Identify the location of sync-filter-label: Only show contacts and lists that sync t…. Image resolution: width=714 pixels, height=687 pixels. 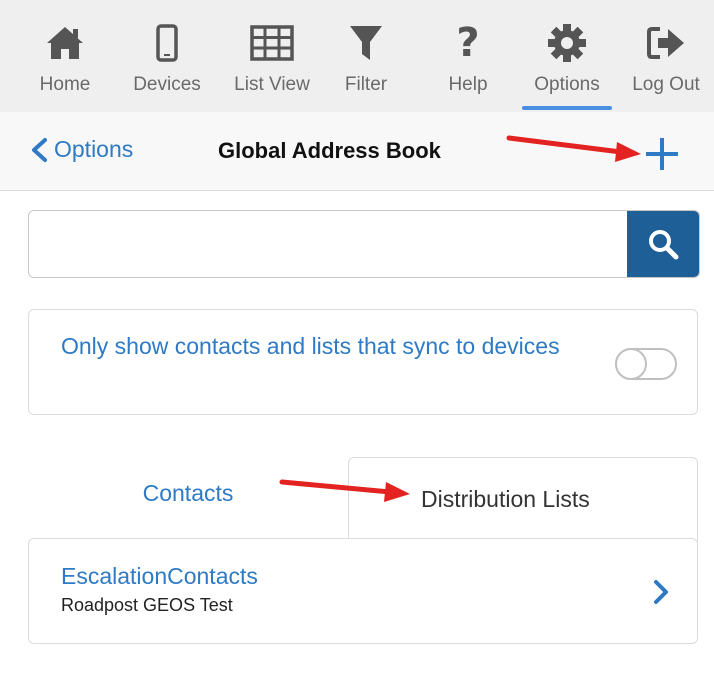
(310, 346).